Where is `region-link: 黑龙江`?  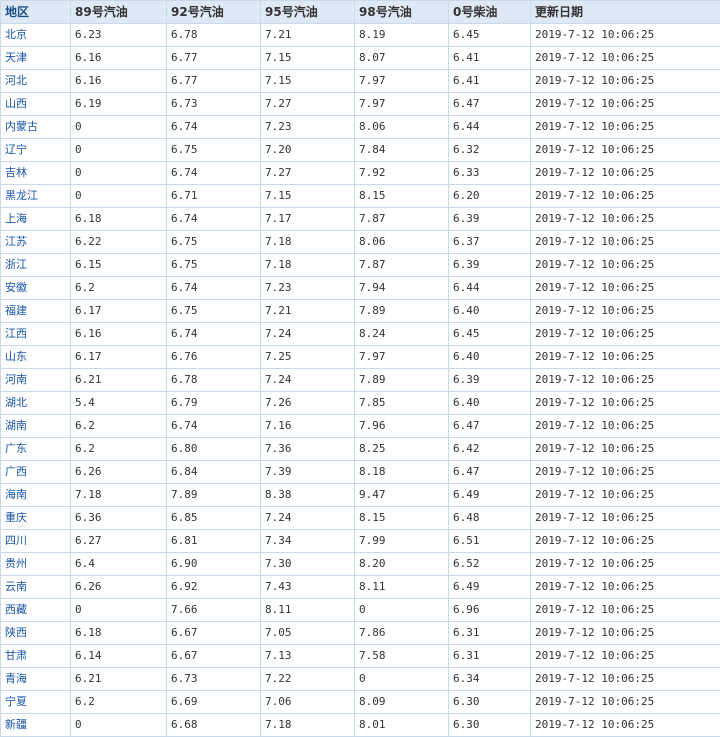 region-link: 黑龙江 is located at coordinates (35, 196).